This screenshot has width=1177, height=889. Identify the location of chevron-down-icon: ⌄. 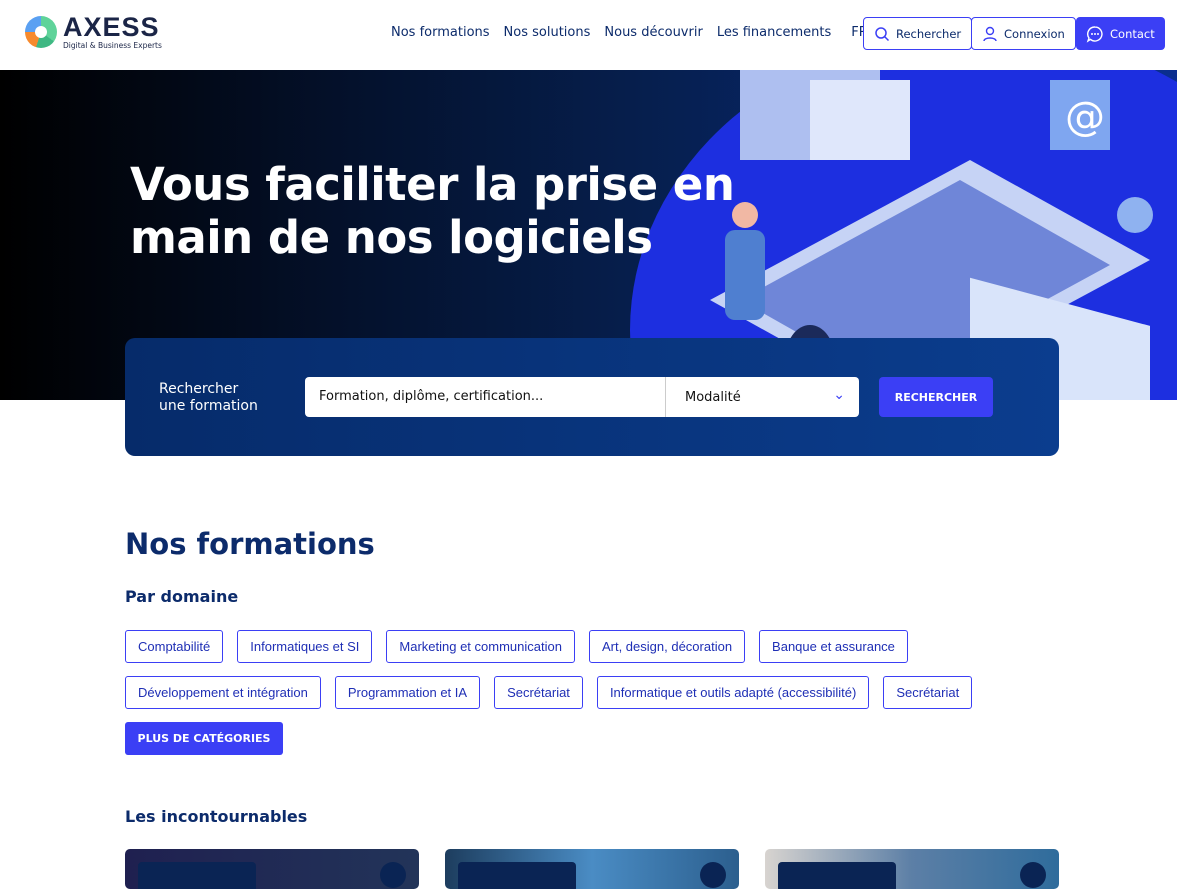
(839, 395).